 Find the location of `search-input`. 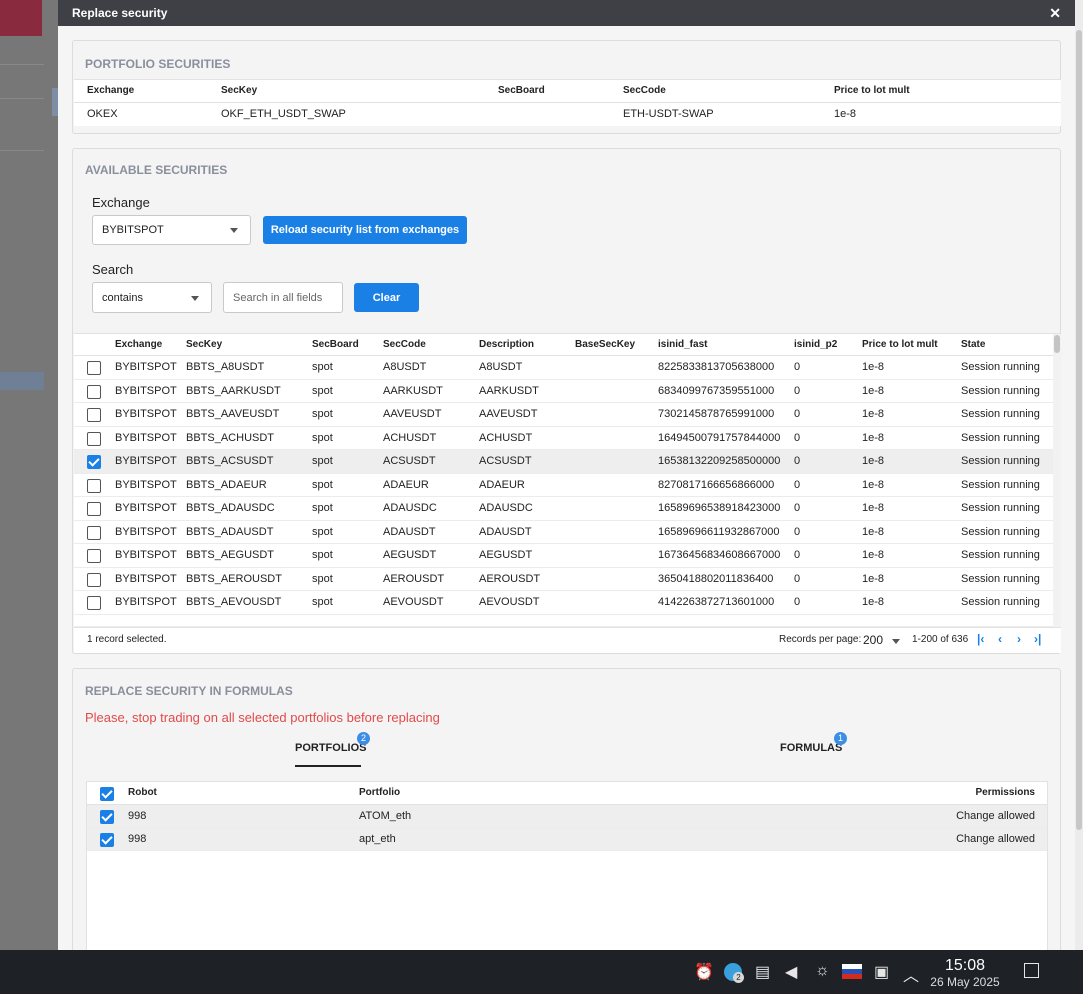

search-input is located at coordinates (283, 297).